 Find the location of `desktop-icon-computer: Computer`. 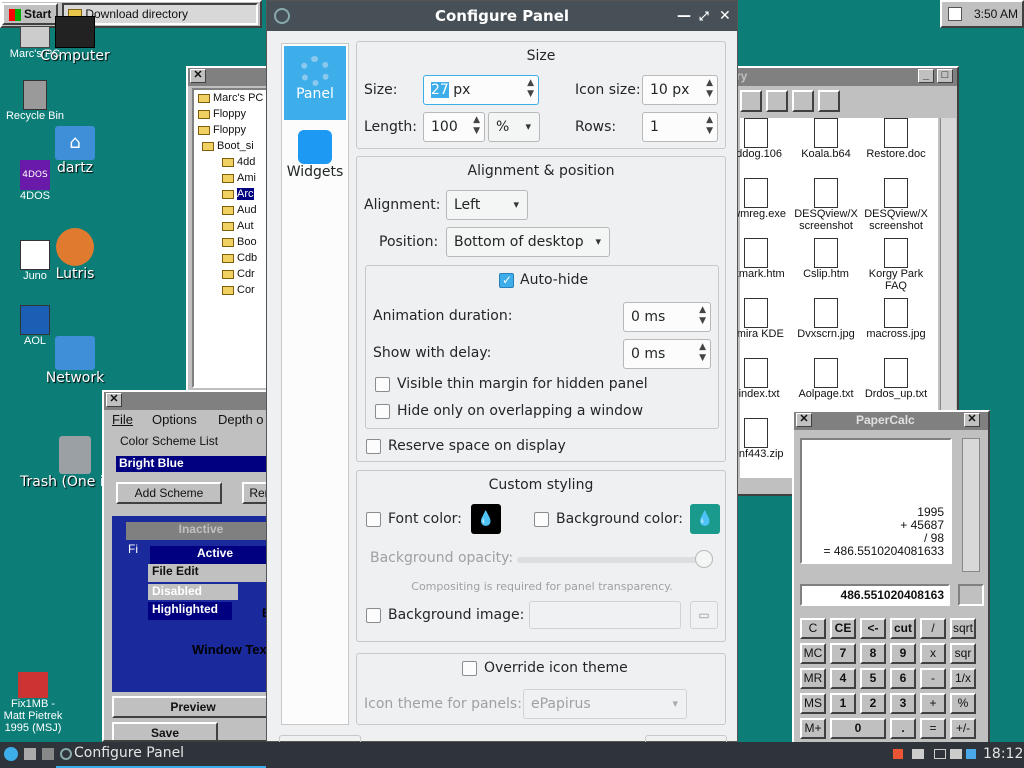

desktop-icon-computer: Computer is located at coordinates (75, 40).